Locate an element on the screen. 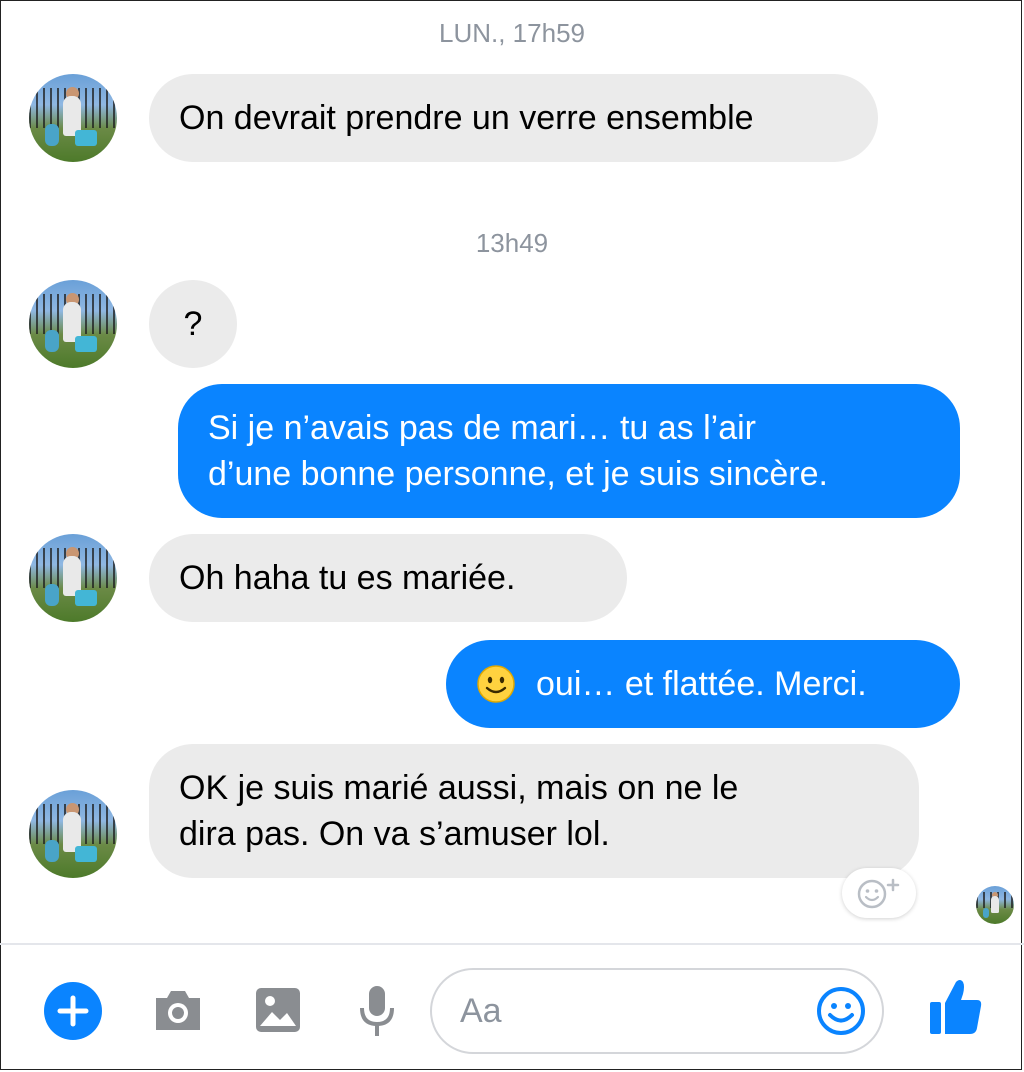 The width and height of the screenshot is (1024, 1072). smiling-face-emoji-icon is located at coordinates (496, 684).